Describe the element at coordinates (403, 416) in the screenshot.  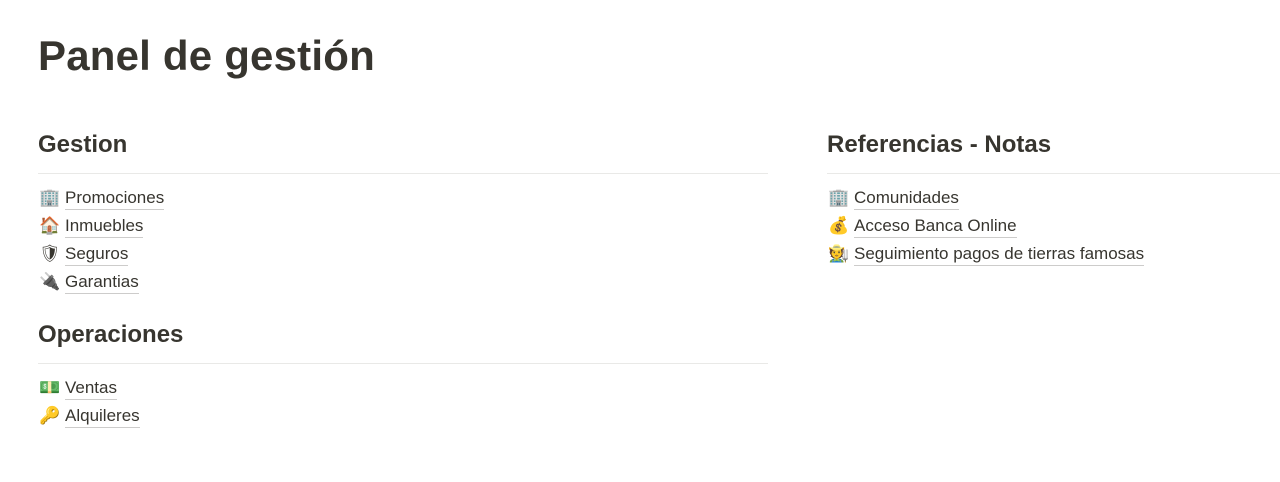
I see `link-alquileres: 🔑 Alquileres` at that location.